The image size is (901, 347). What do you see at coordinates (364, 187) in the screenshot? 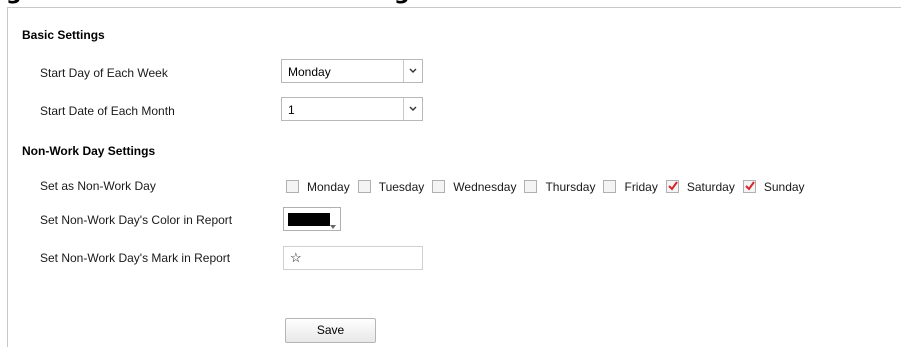
I see `checkbox-tuesday` at bounding box center [364, 187].